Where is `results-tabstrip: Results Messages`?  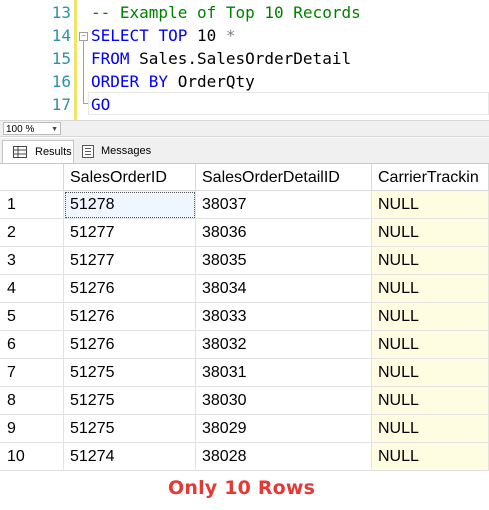 results-tabstrip: Results Messages is located at coordinates (244, 151).